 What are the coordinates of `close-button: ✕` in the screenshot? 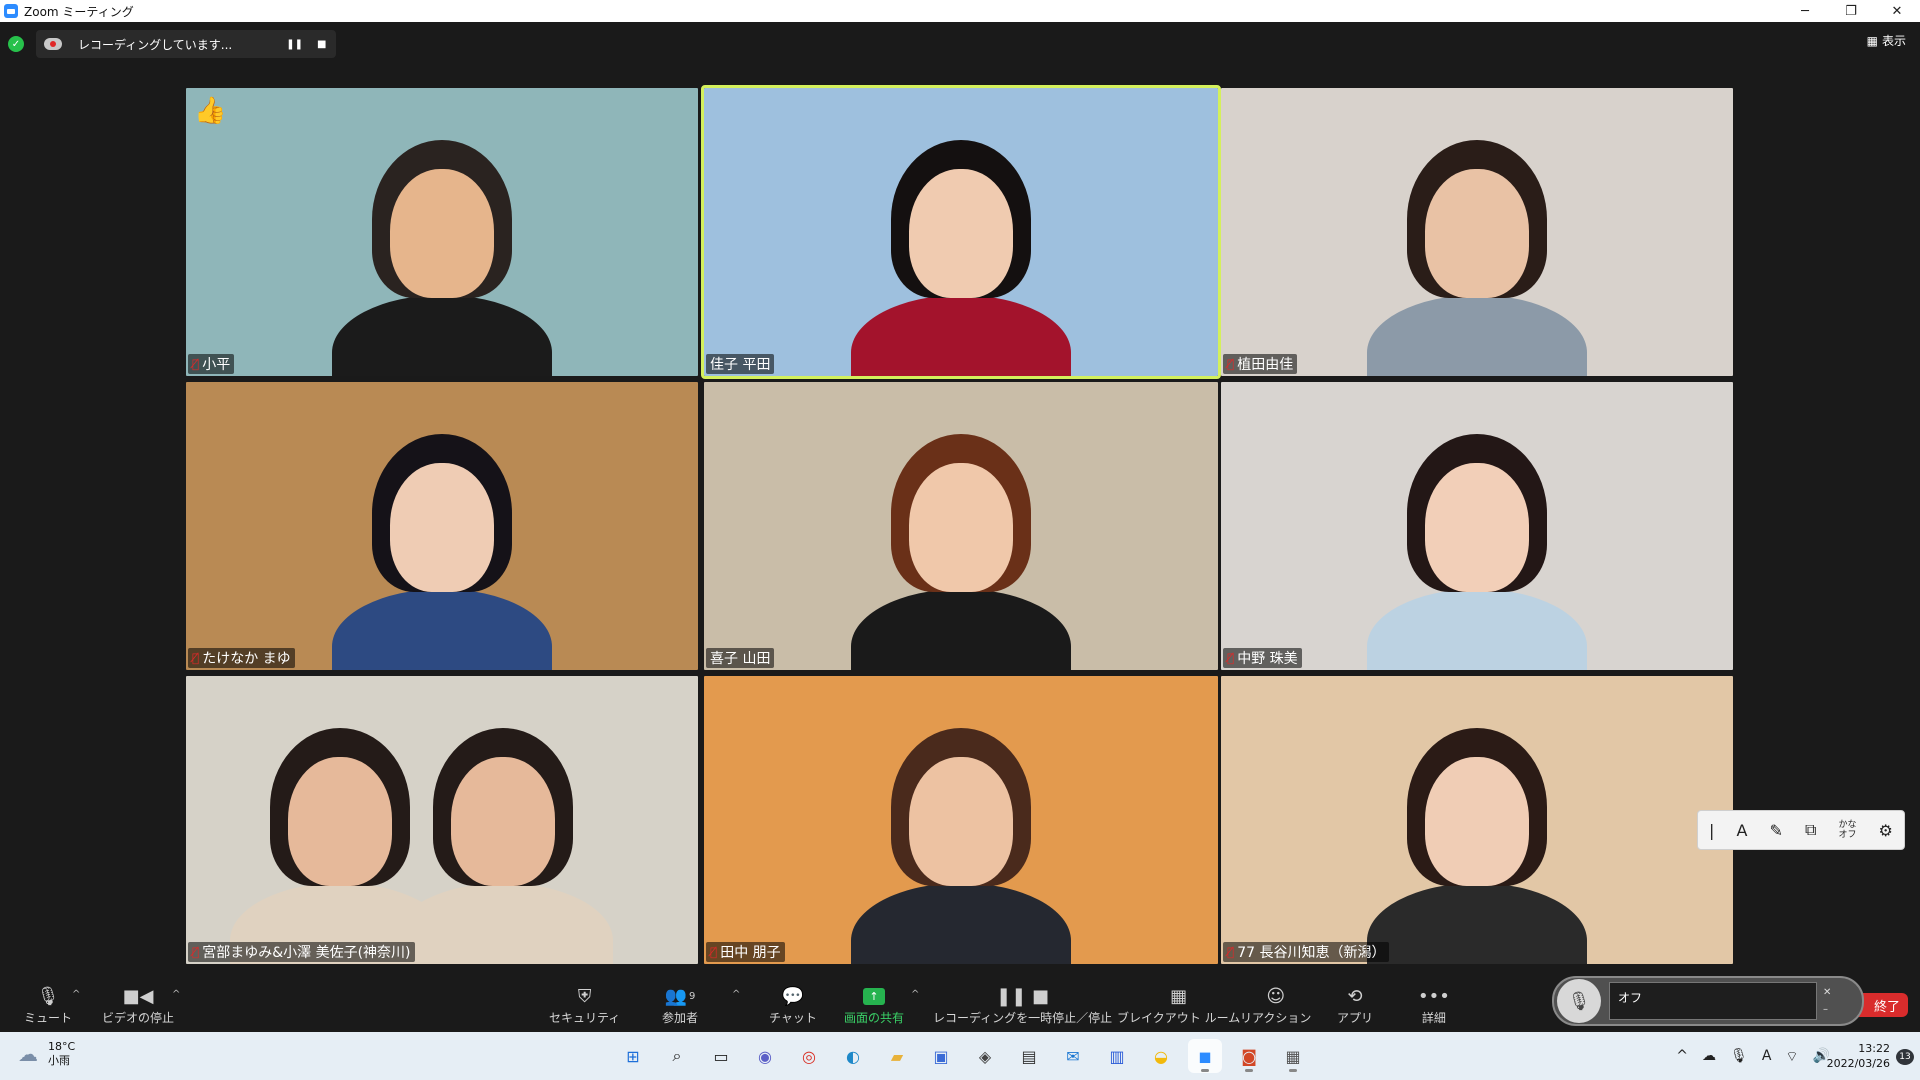 It's located at (1897, 11).